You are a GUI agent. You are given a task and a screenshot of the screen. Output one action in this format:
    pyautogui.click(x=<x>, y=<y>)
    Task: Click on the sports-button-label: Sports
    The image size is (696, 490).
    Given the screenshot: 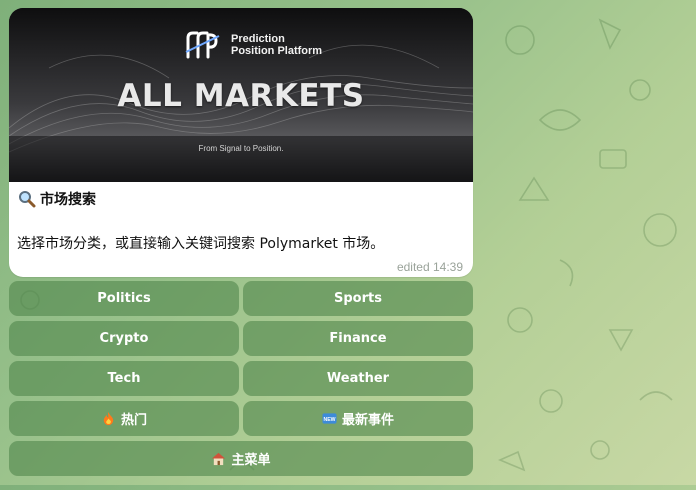 What is the action you would take?
    pyautogui.click(x=358, y=298)
    